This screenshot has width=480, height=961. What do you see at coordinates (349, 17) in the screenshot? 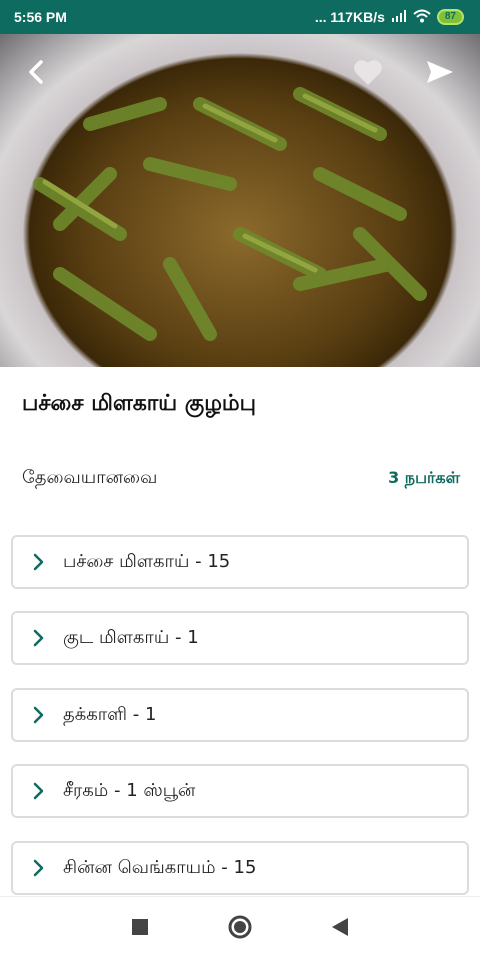
I see `network-speed: ... 117KB/s` at bounding box center [349, 17].